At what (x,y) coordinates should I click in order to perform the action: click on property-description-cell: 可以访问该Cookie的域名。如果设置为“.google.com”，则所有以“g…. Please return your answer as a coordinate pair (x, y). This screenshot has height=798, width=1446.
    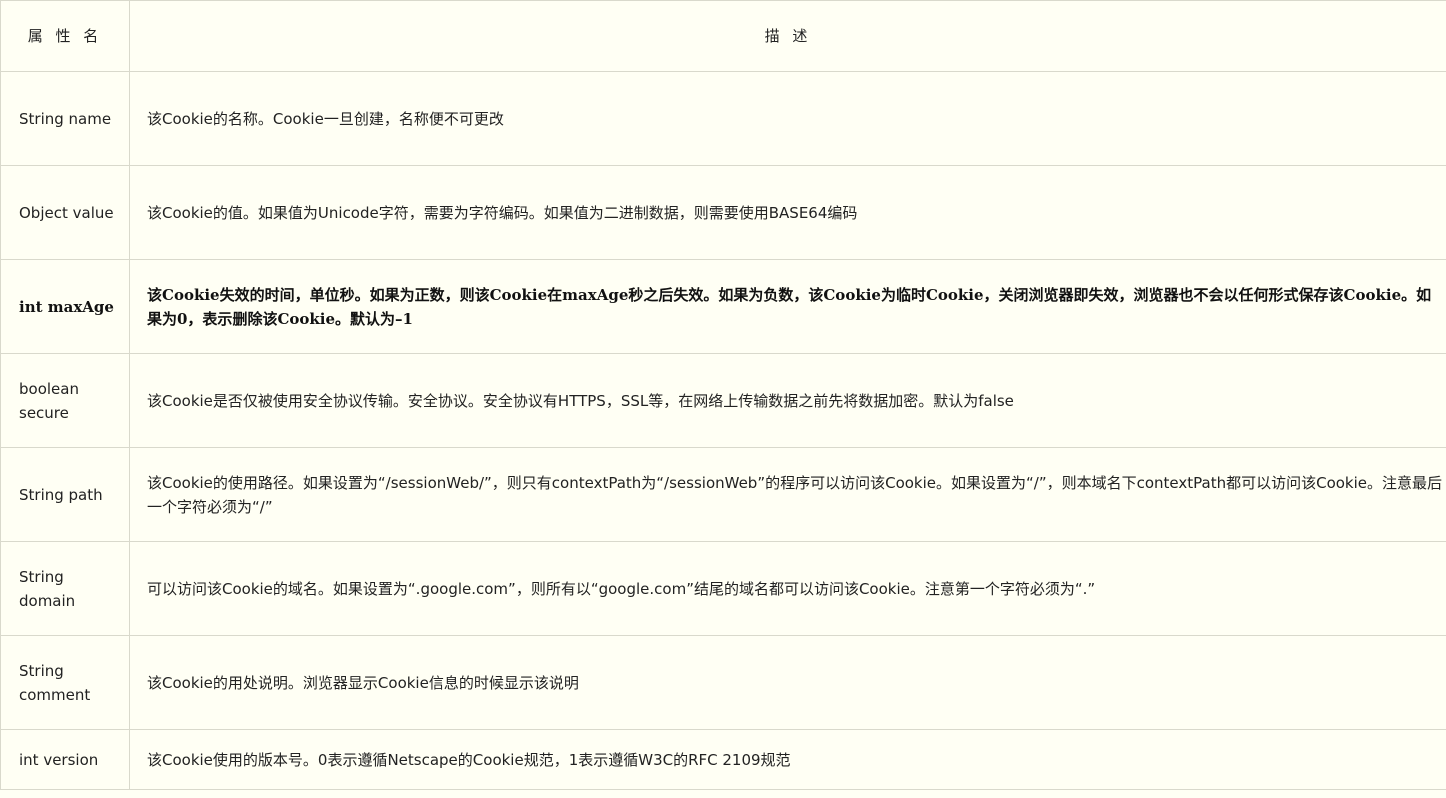
    Looking at the image, I should click on (787, 588).